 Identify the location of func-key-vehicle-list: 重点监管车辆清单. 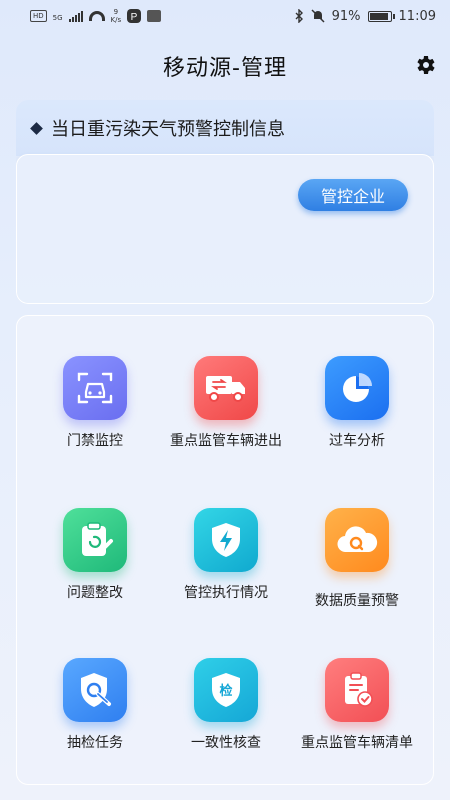
(357, 718).